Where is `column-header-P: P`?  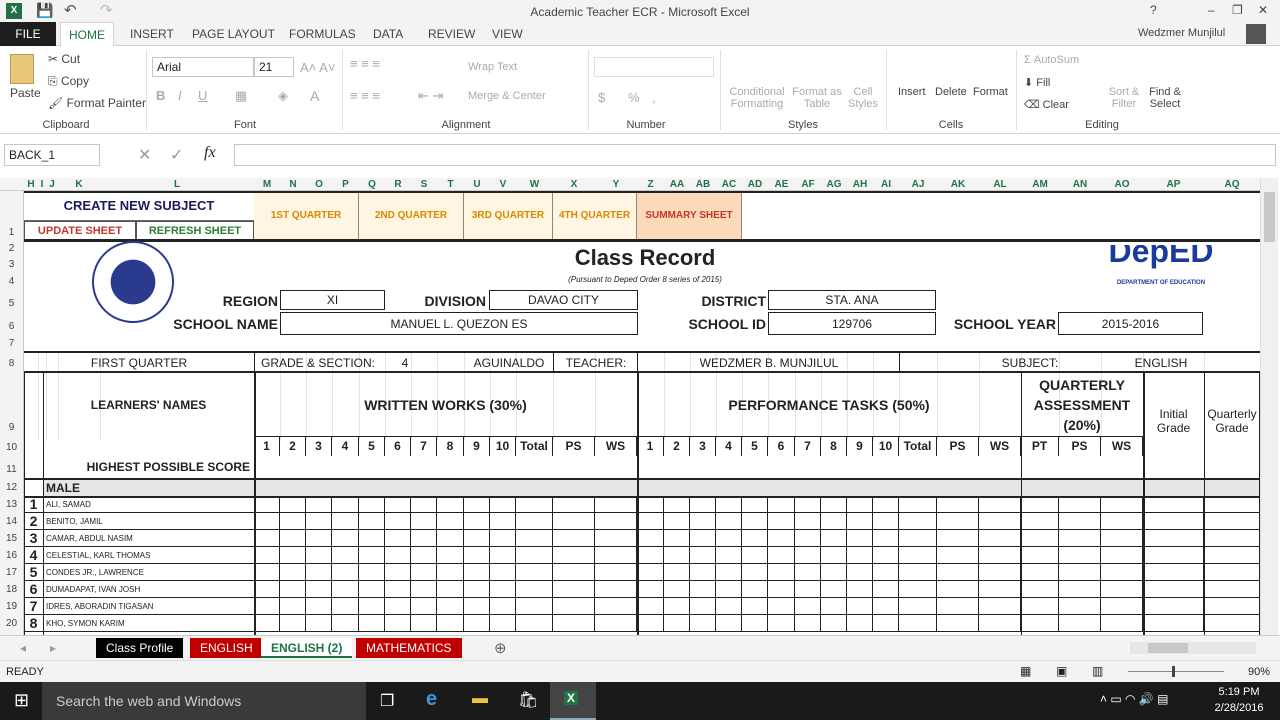 column-header-P: P is located at coordinates (345, 184).